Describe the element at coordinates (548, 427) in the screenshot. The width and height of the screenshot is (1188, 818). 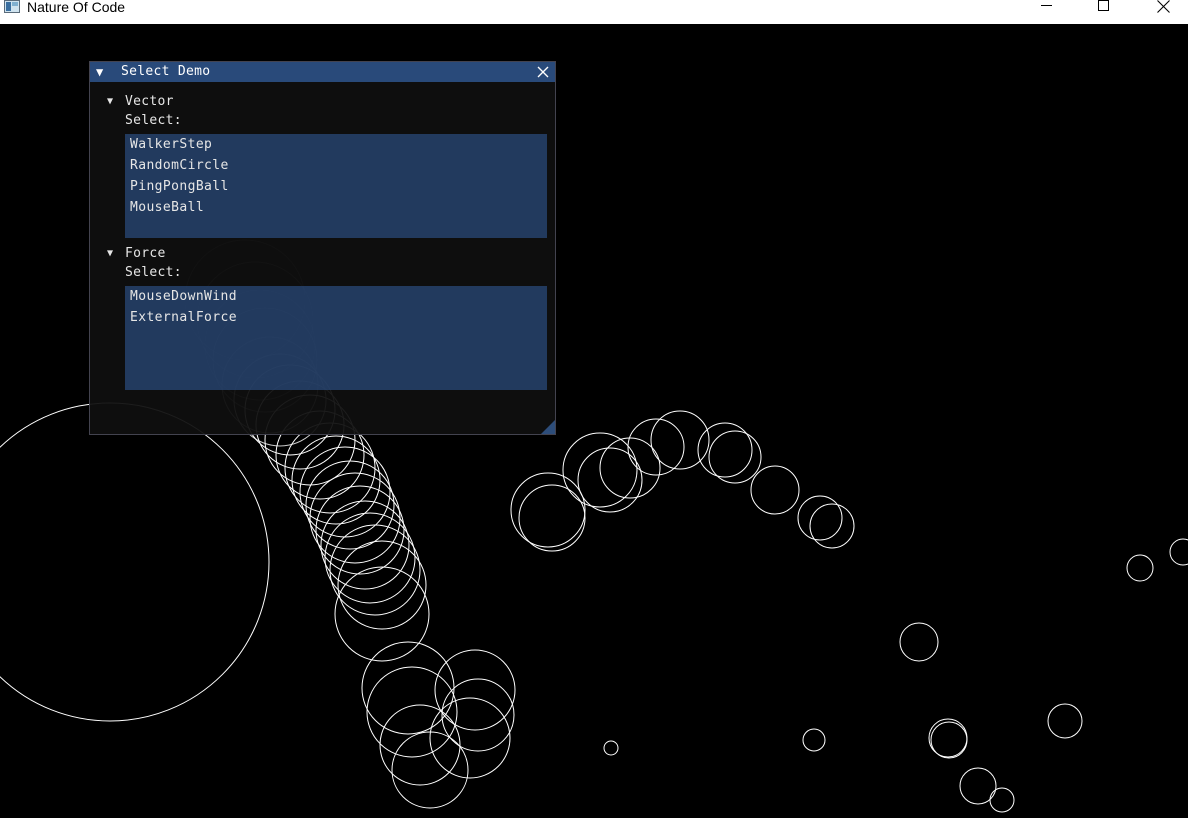
I see `resize-grip-icon` at that location.